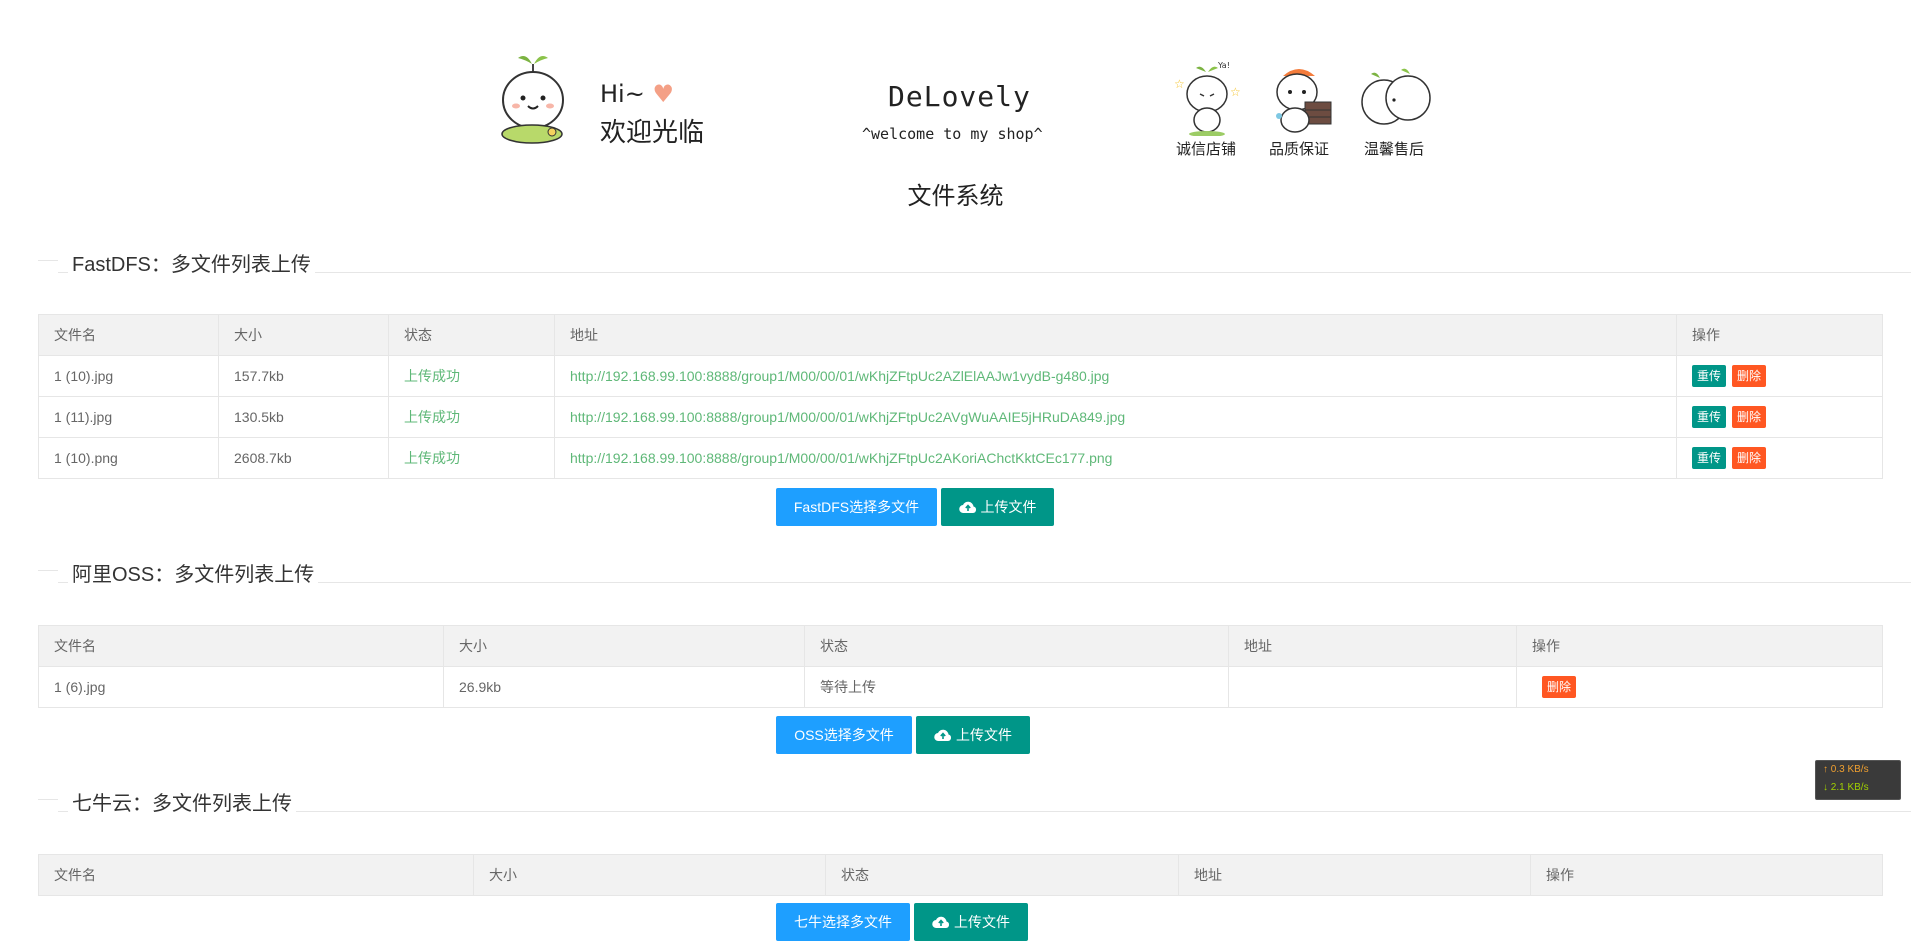 The height and width of the screenshot is (945, 1911). What do you see at coordinates (843, 922) in the screenshot?
I see `select-files-button: 七牛选择多文件` at bounding box center [843, 922].